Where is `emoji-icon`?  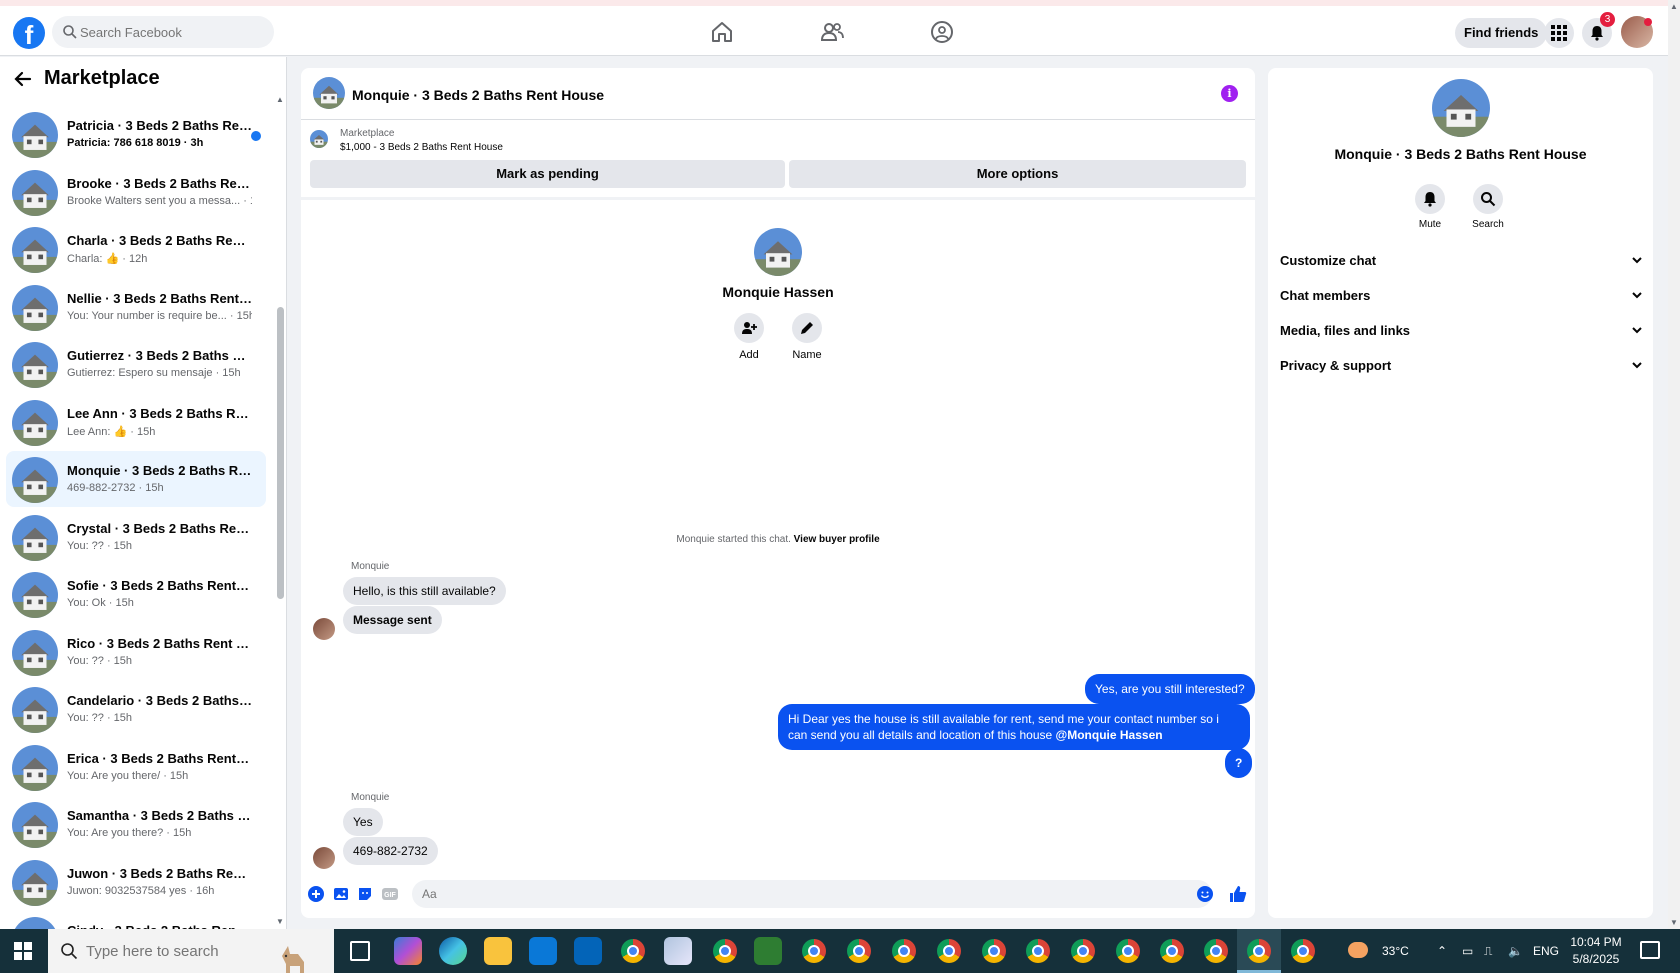 emoji-icon is located at coordinates (1205, 894).